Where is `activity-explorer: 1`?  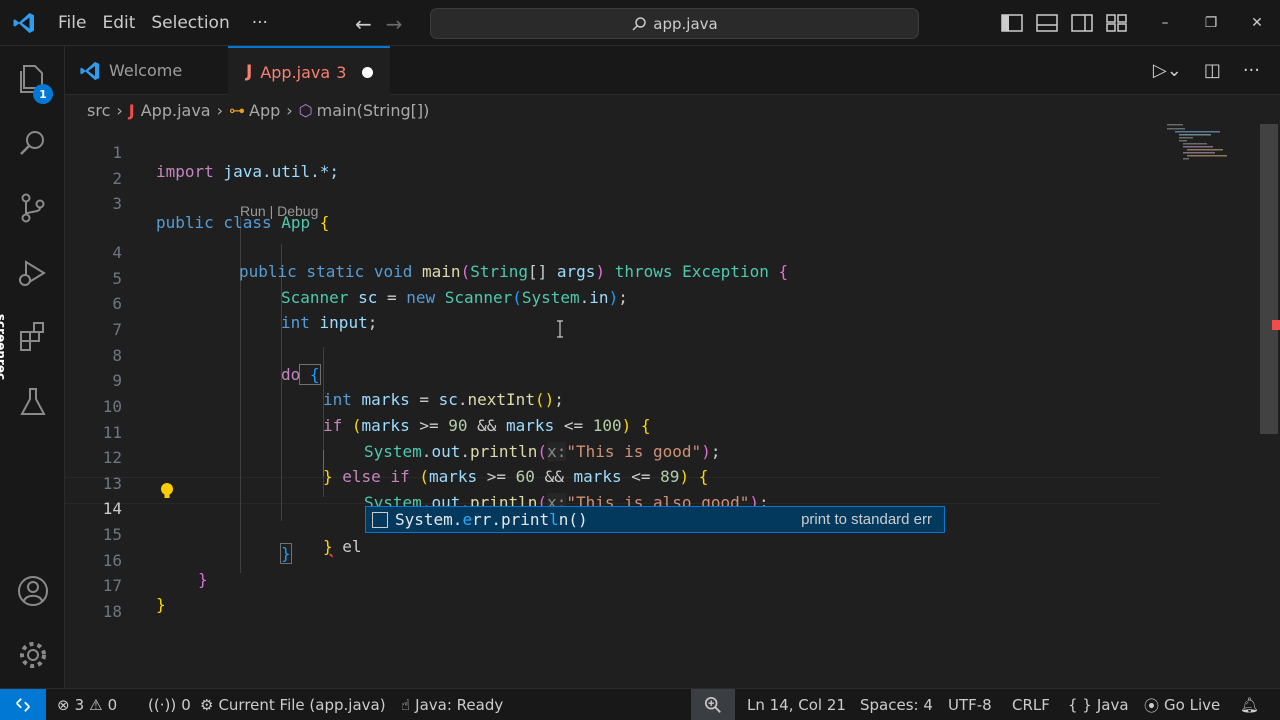
activity-explorer: 1 is located at coordinates (32, 79).